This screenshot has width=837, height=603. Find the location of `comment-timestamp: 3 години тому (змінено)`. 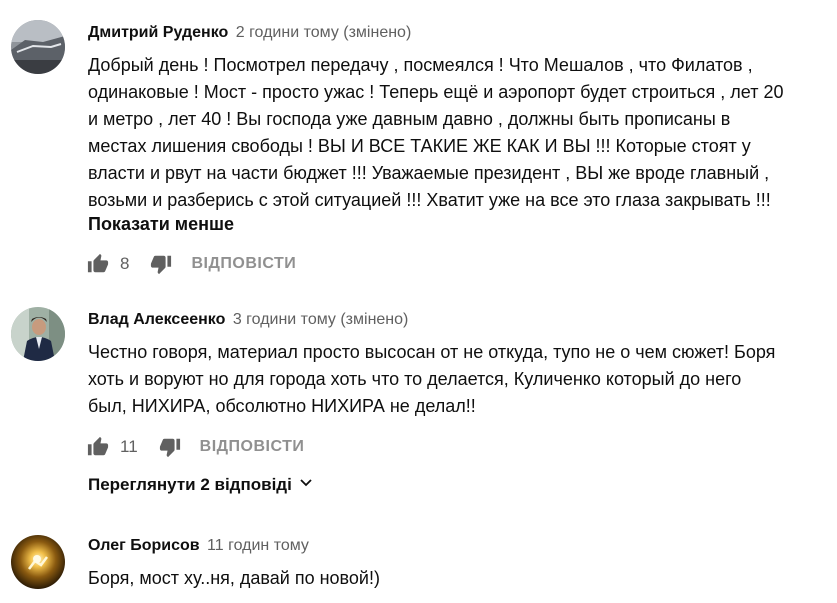

comment-timestamp: 3 години тому (змінено) is located at coordinates (321, 319).